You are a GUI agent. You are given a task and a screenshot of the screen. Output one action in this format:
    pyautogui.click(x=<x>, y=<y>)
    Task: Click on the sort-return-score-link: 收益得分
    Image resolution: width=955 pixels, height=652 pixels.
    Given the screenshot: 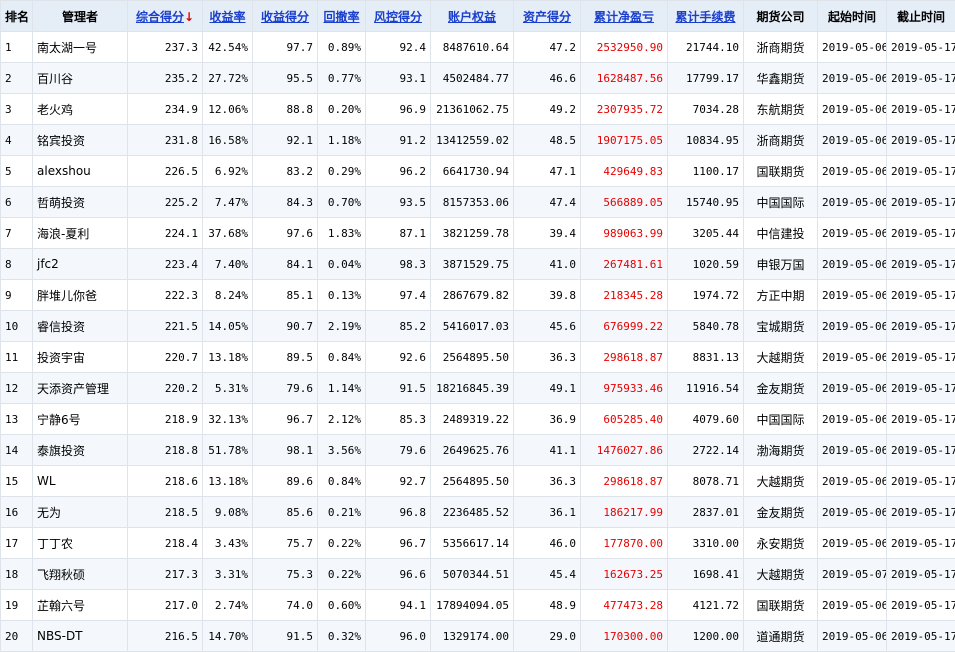 What is the action you would take?
    pyautogui.click(x=285, y=17)
    